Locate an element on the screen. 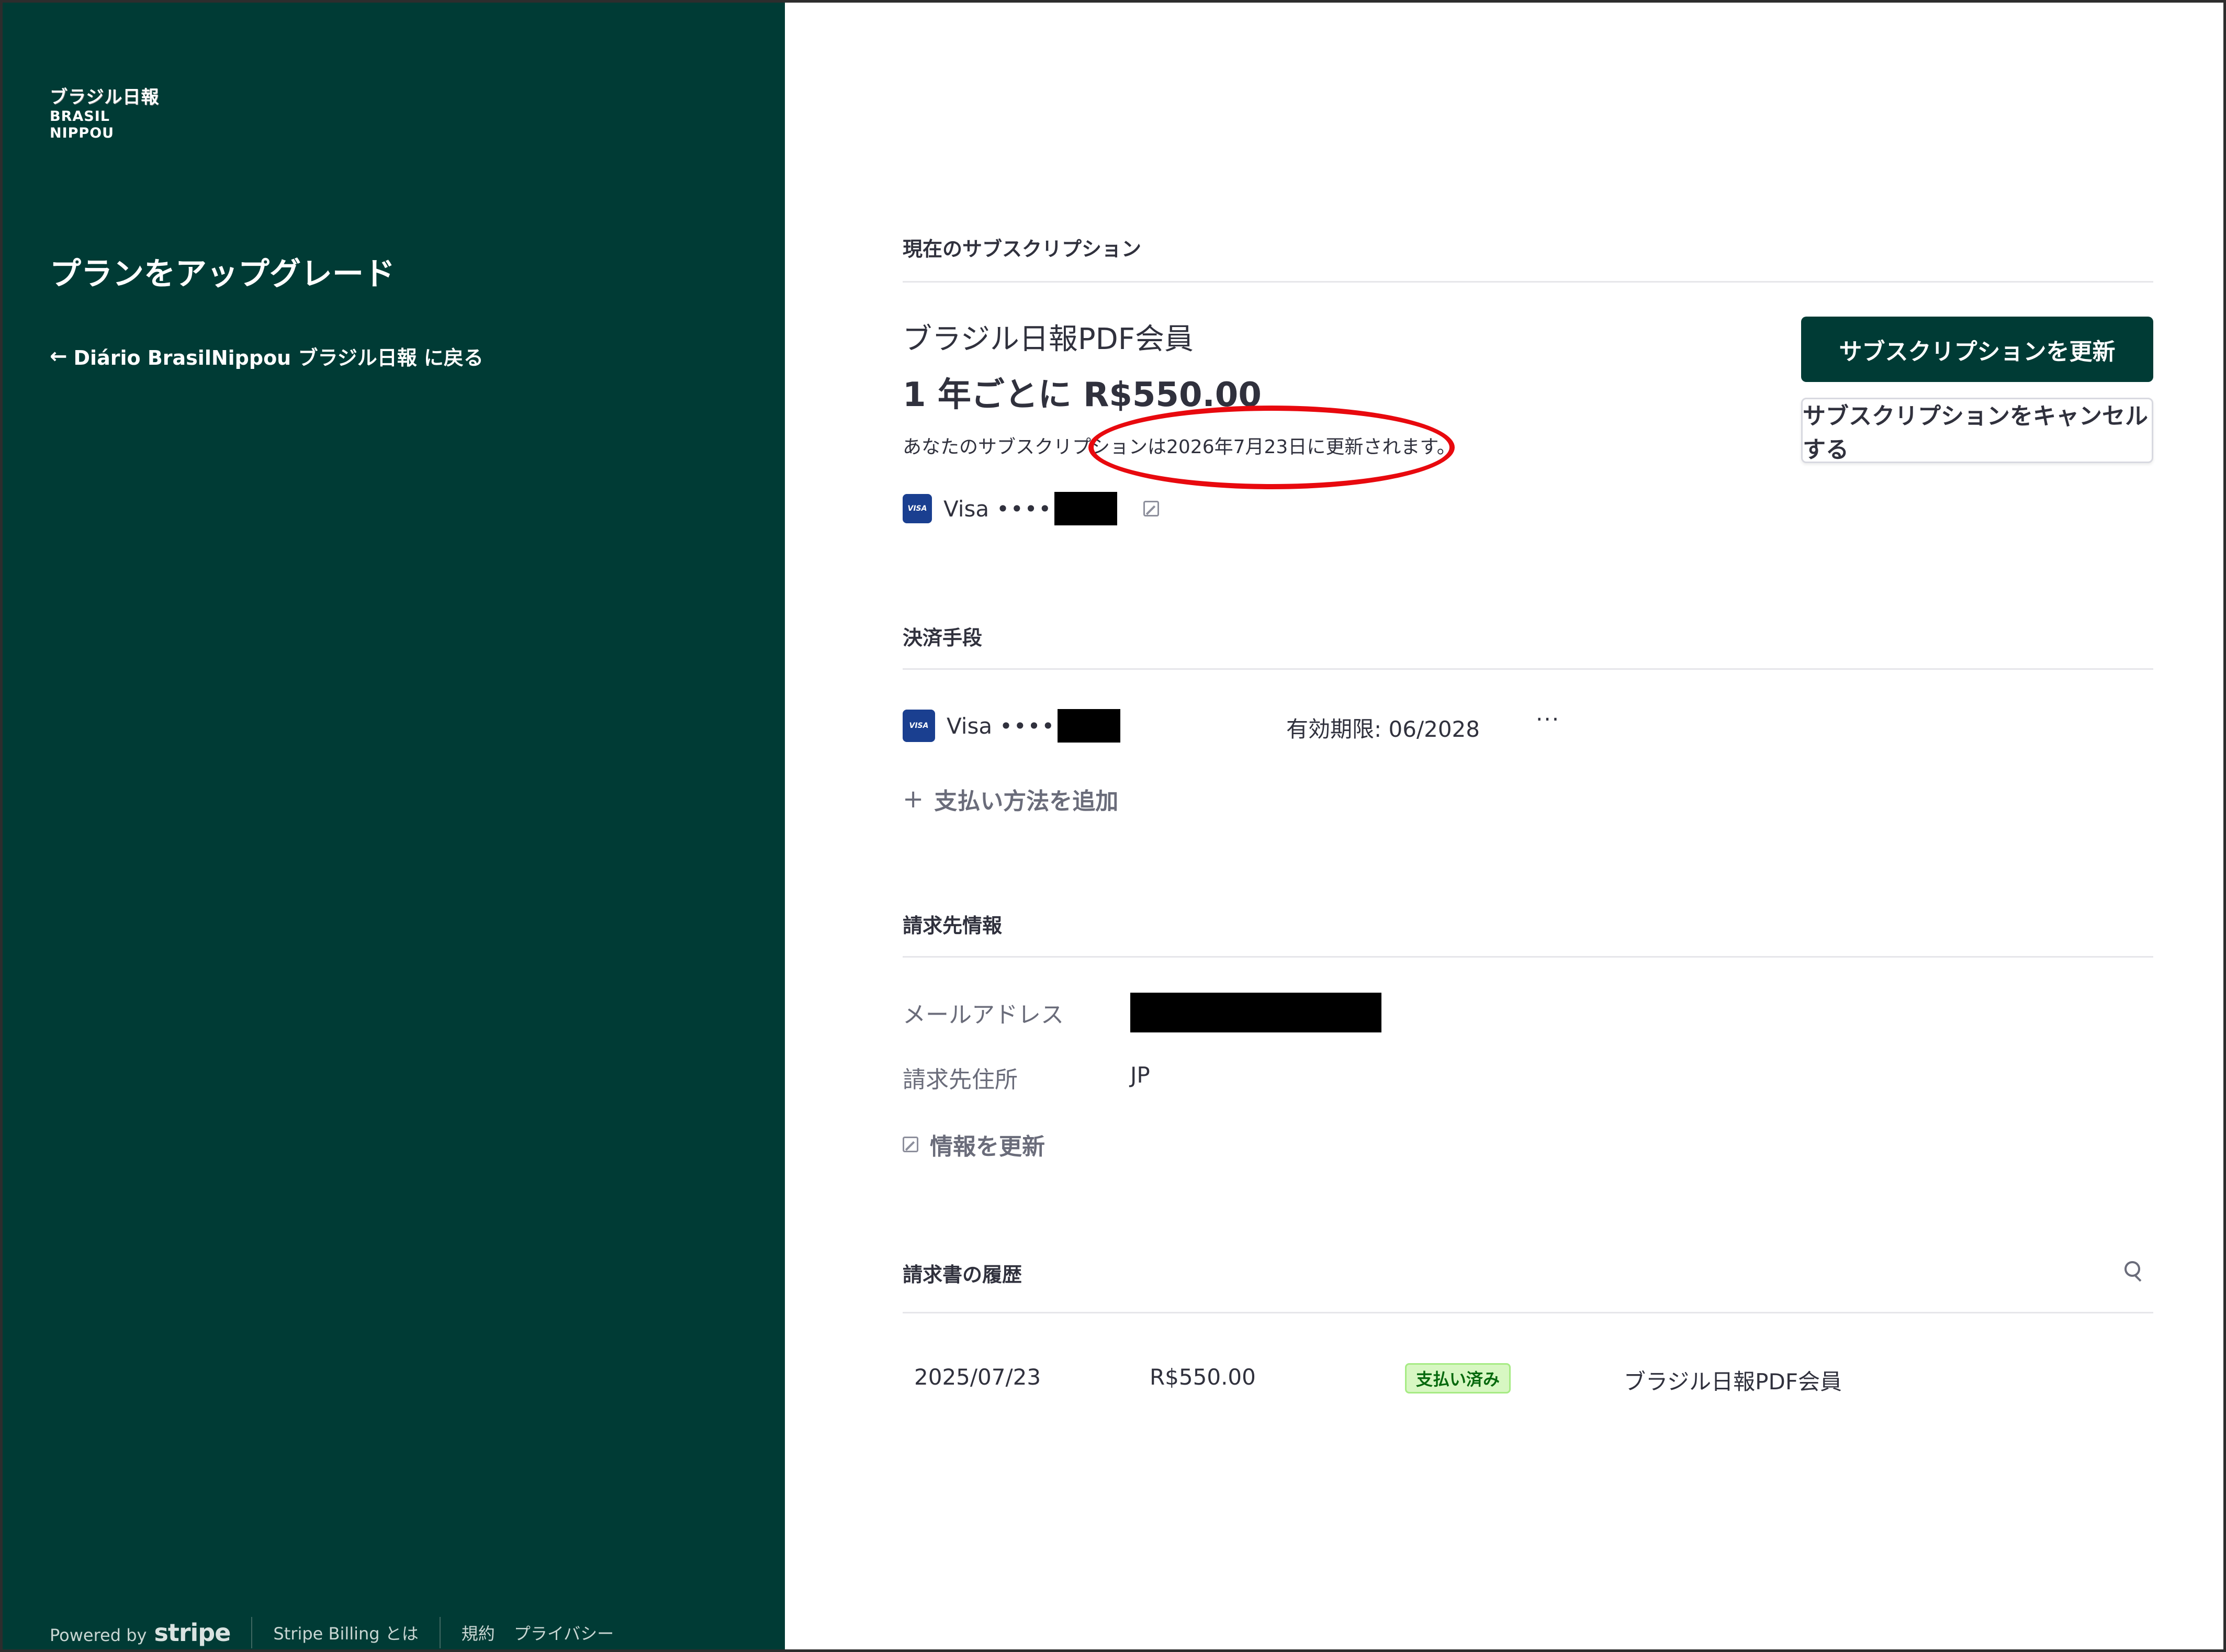 This screenshot has width=2226, height=1652. arrow-left-icon: ← is located at coordinates (59, 356).